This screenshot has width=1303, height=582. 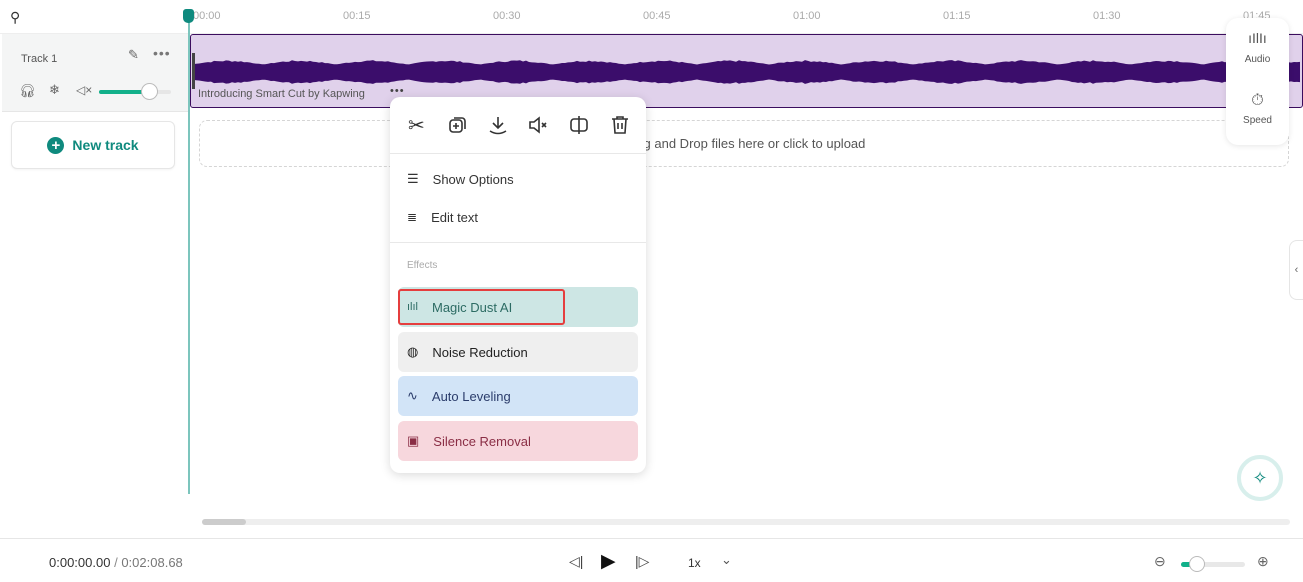 I want to click on total-duration: 0:02:08.68, so click(x=152, y=562).